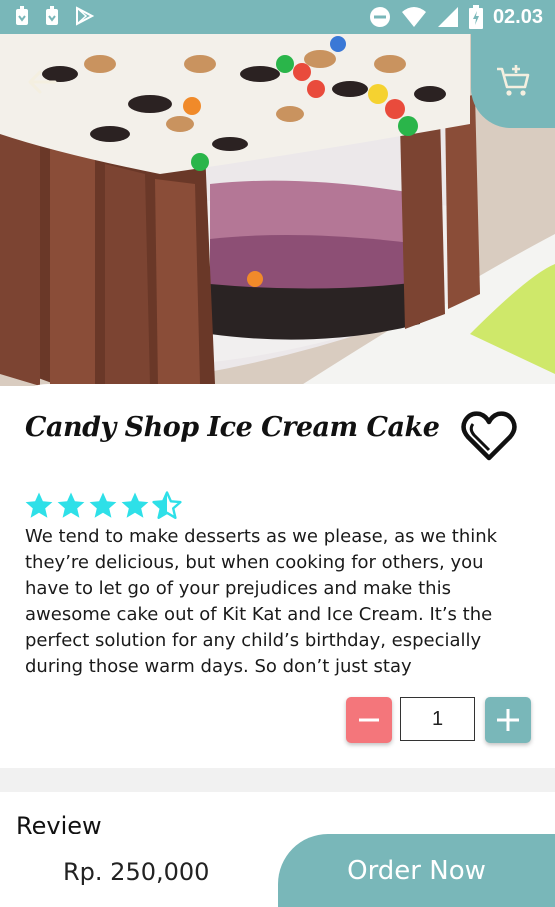 This screenshot has width=555, height=907. What do you see at coordinates (232, 427) in the screenshot?
I see `product-title: Candy Shop Ice Cream Cake` at bounding box center [232, 427].